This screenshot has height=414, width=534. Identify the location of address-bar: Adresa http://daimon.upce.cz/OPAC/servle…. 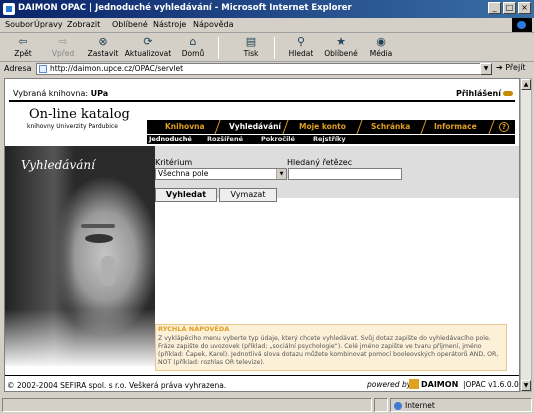
(267, 69).